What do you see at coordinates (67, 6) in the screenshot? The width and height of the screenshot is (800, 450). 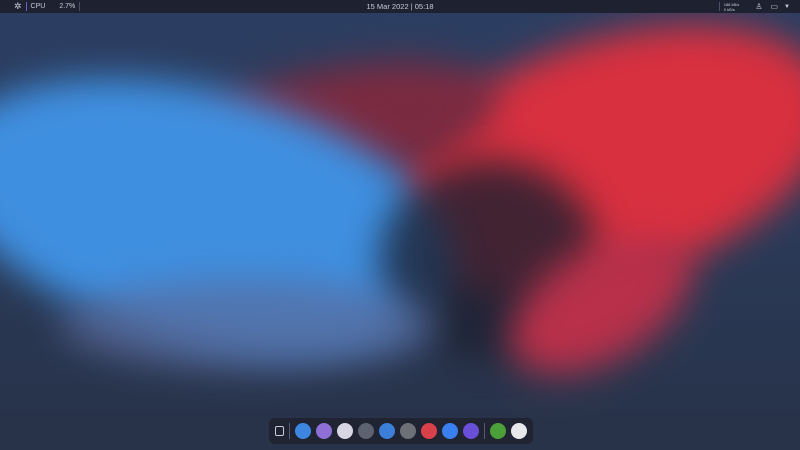 I see `cpu-value: 2.7%` at bounding box center [67, 6].